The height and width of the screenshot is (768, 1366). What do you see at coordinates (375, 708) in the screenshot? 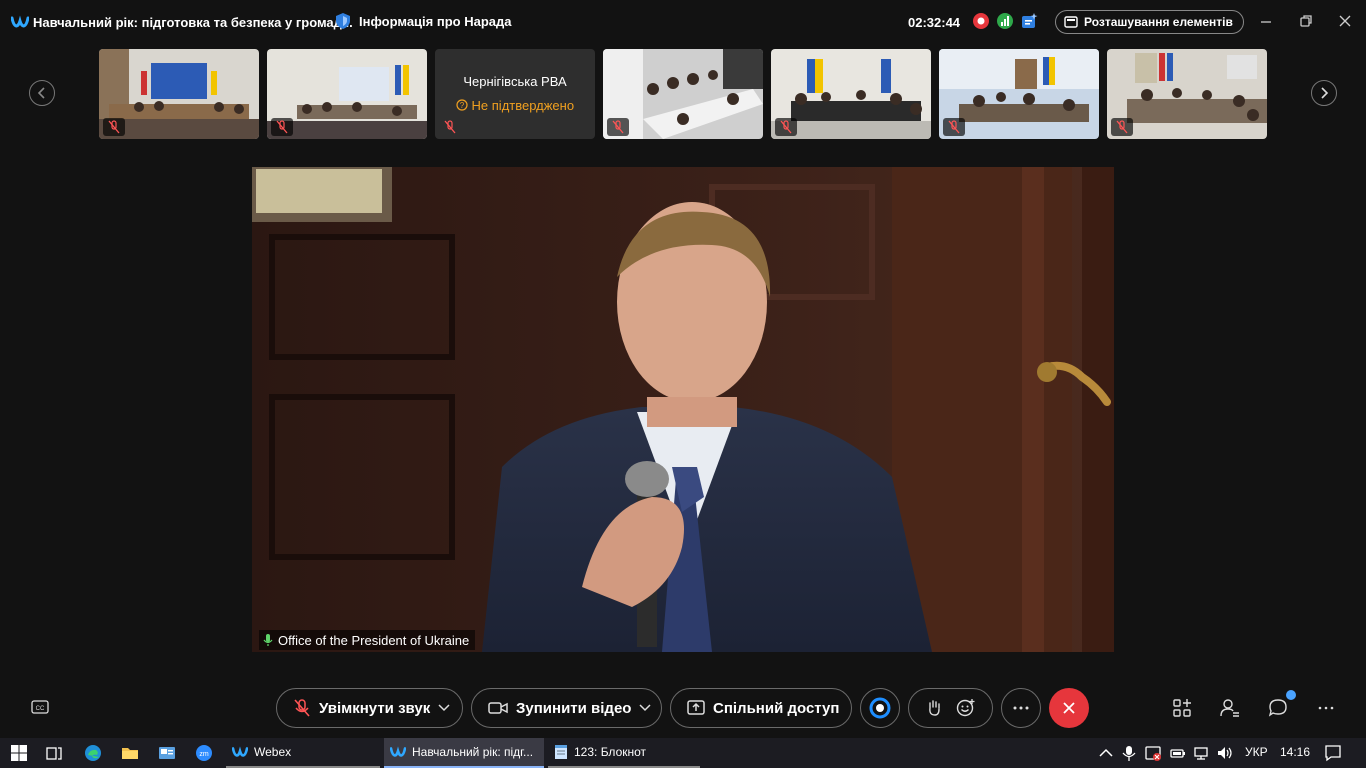
I see `unmute-label: Увімкнути звук` at bounding box center [375, 708].